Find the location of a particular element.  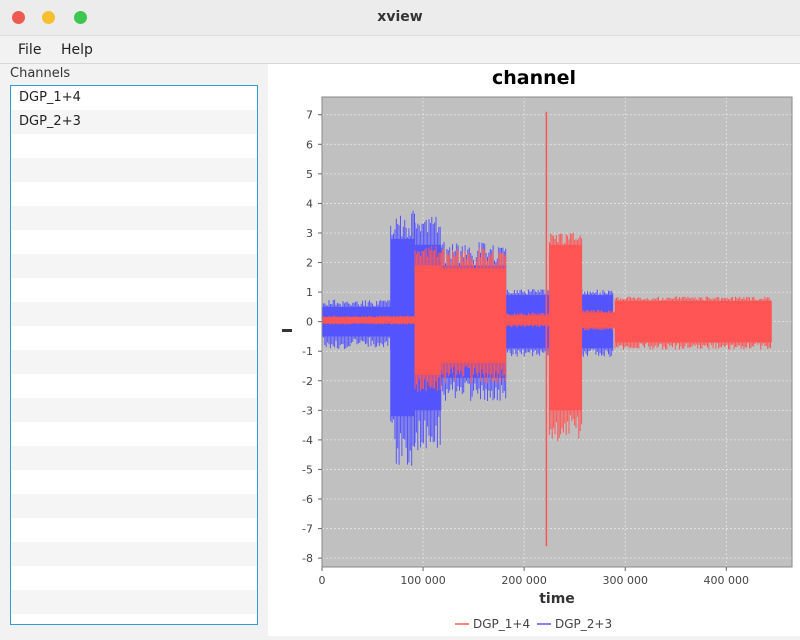

y-tick-label: -1 is located at coordinates (307, 351).